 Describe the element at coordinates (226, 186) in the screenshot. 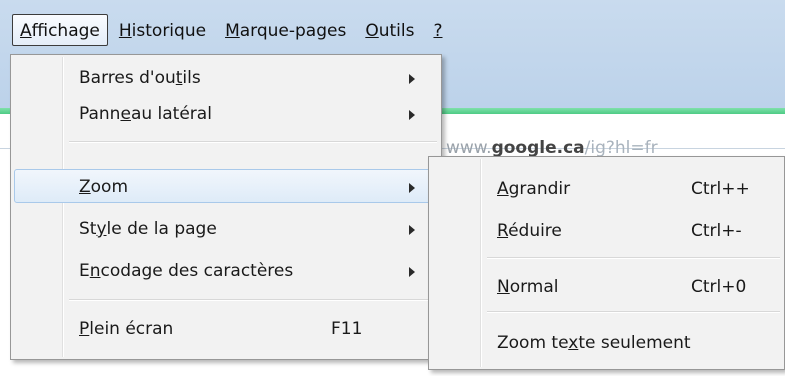

I see `menu-item-zoom: Zoom` at that location.